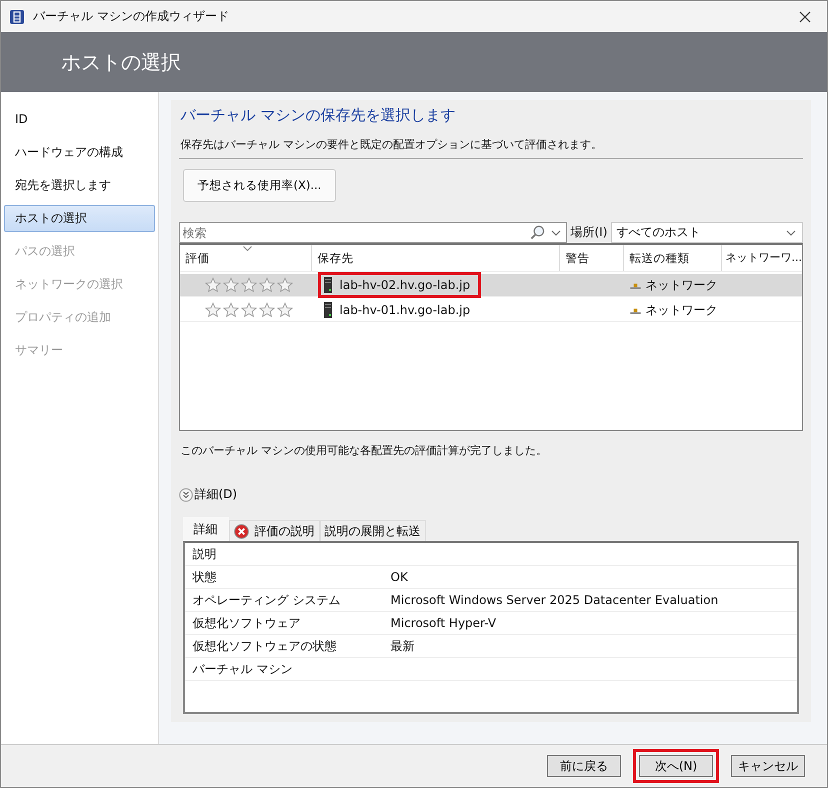 This screenshot has height=788, width=828. What do you see at coordinates (246, 258) in the screenshot?
I see `column-header: 評価` at bounding box center [246, 258].